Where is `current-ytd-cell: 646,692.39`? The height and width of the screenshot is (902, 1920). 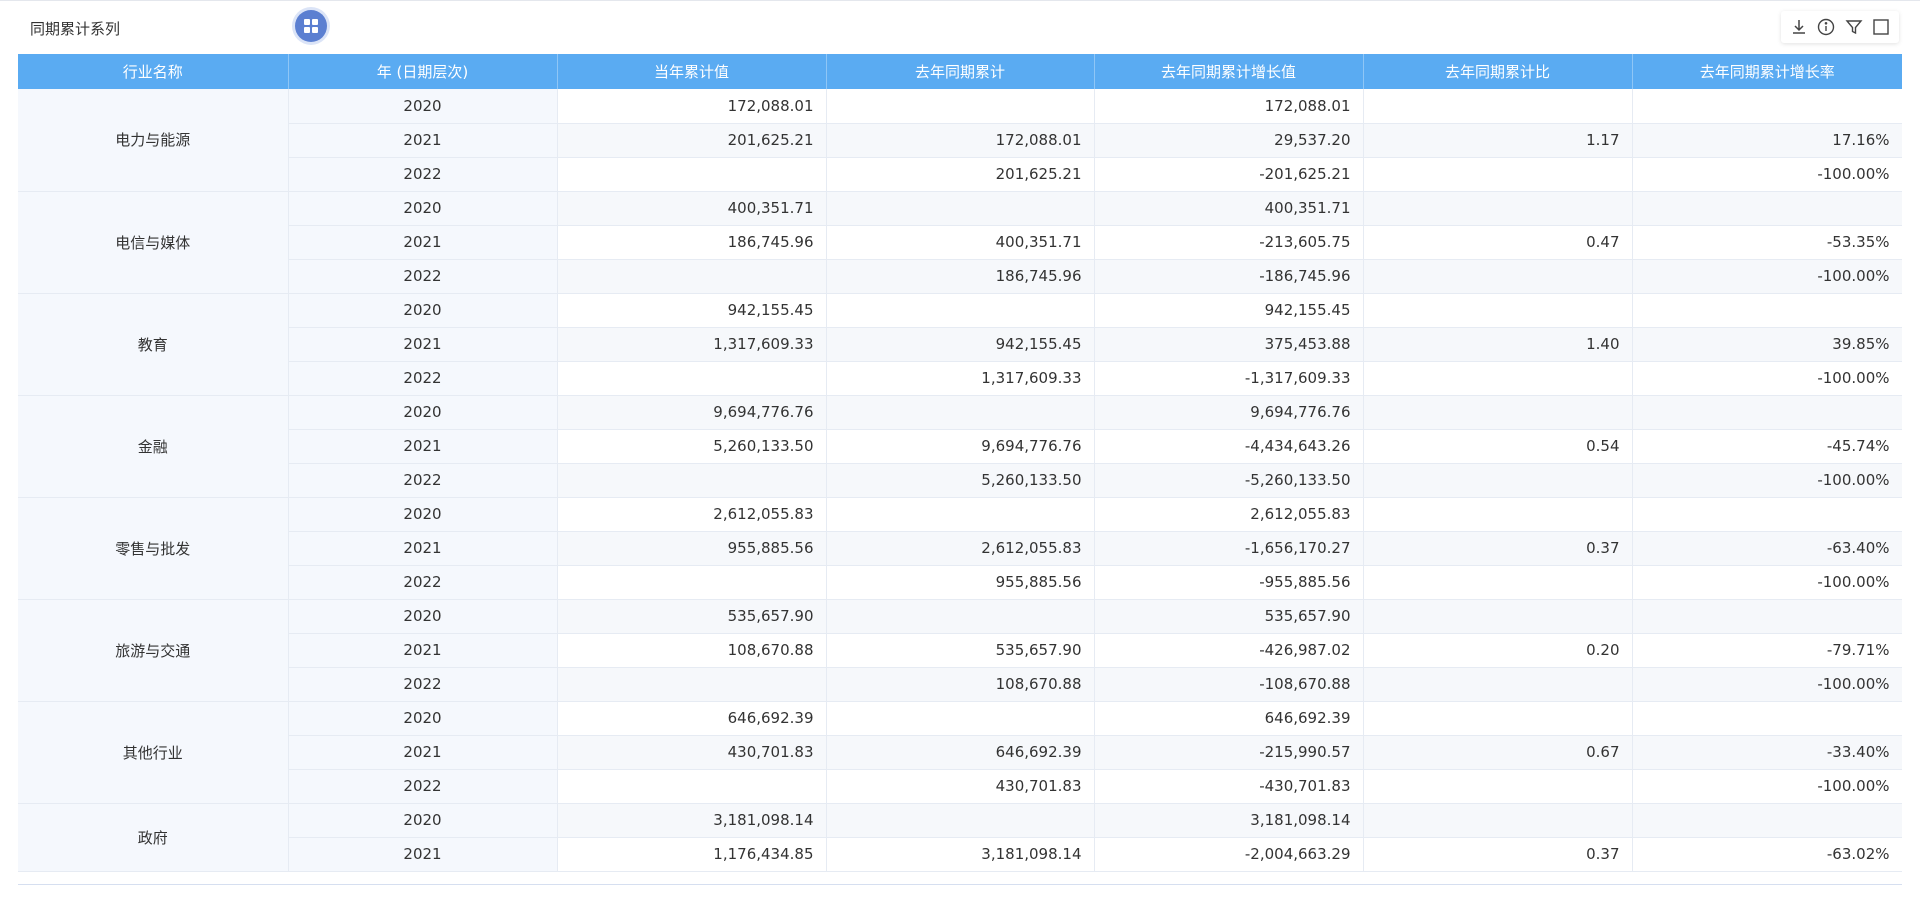 current-ytd-cell: 646,692.39 is located at coordinates (692, 718).